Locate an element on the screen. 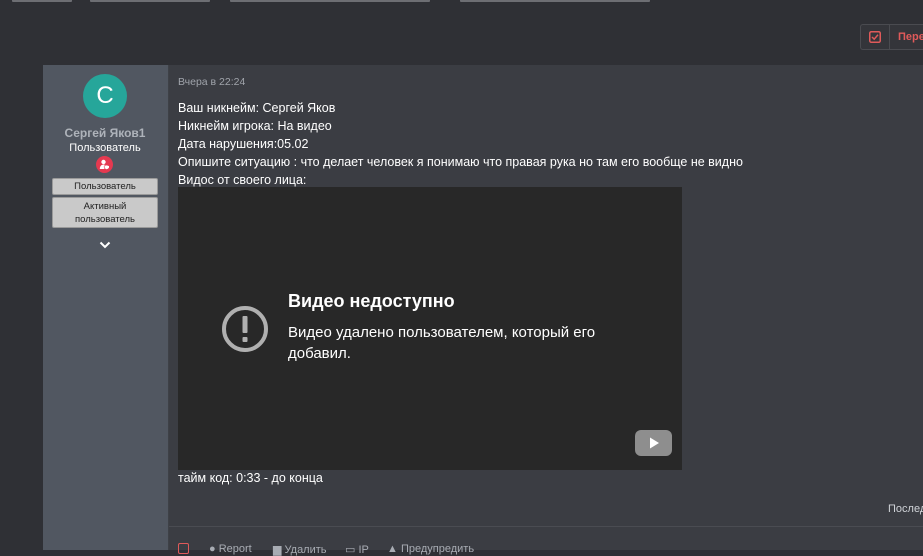  user-shield-icon is located at coordinates (104, 164).